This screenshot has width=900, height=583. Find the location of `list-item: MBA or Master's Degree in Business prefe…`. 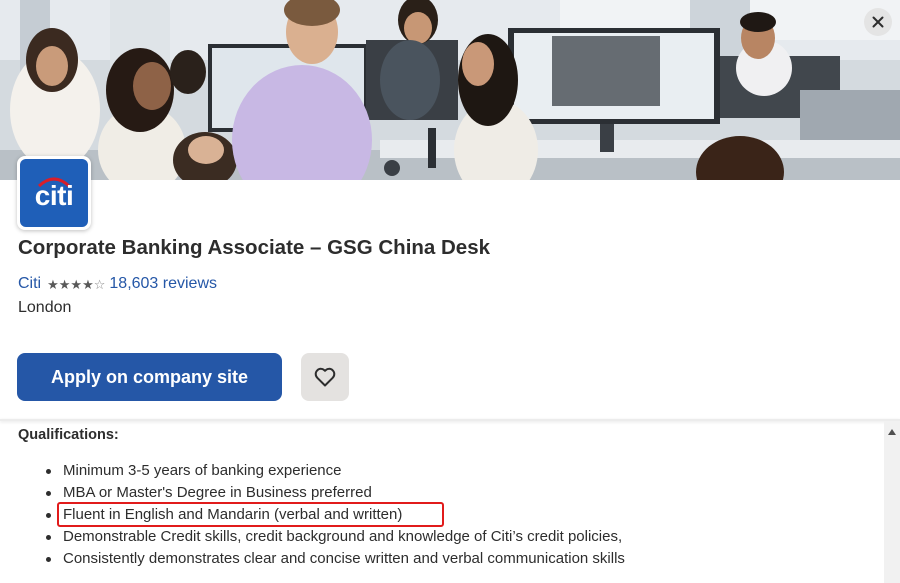

list-item: MBA or Master's Degree in Business prefe… is located at coordinates (335, 493).